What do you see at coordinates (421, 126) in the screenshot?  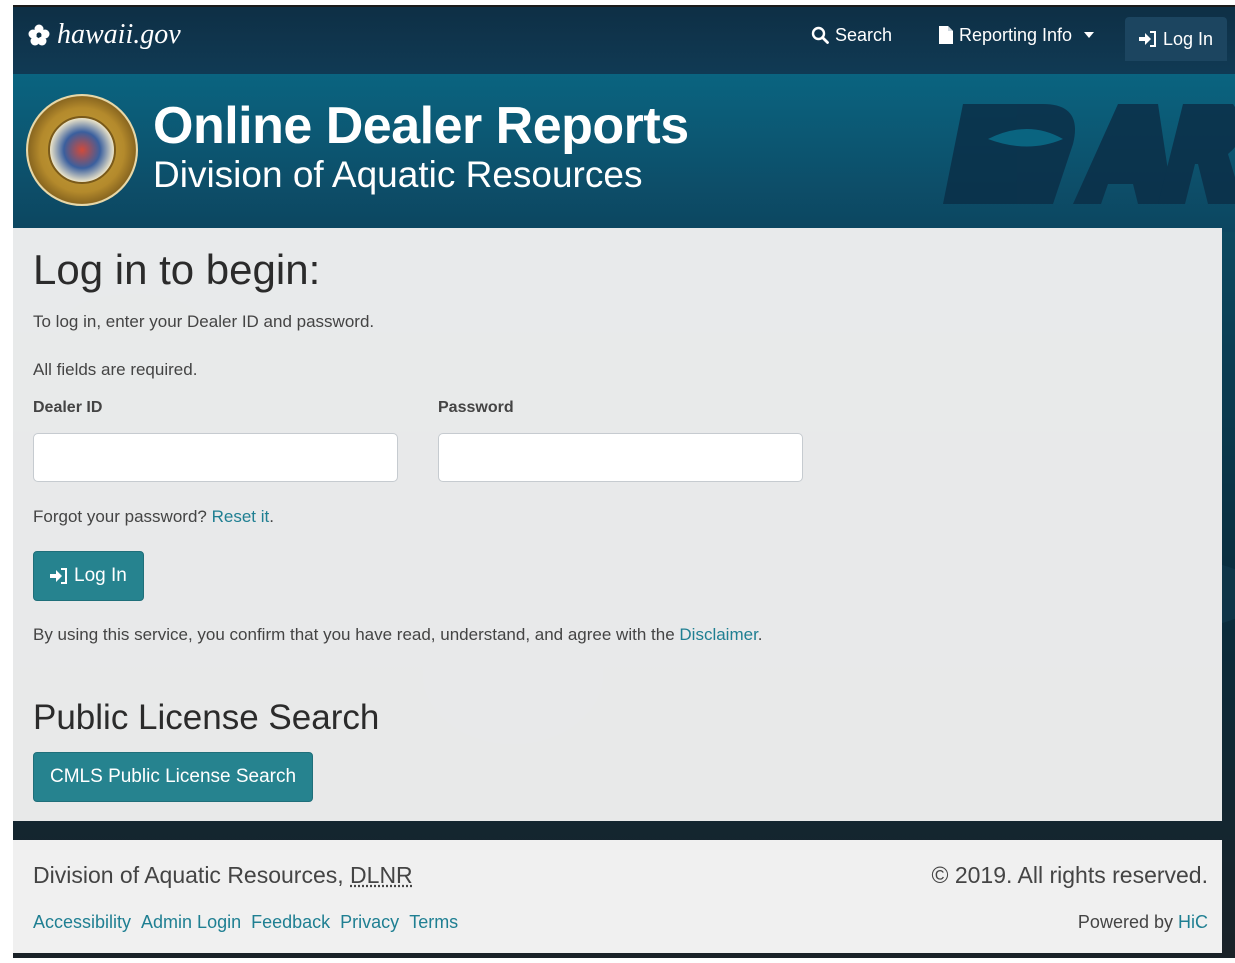 I see `banner-title: Online Dealer Reports` at bounding box center [421, 126].